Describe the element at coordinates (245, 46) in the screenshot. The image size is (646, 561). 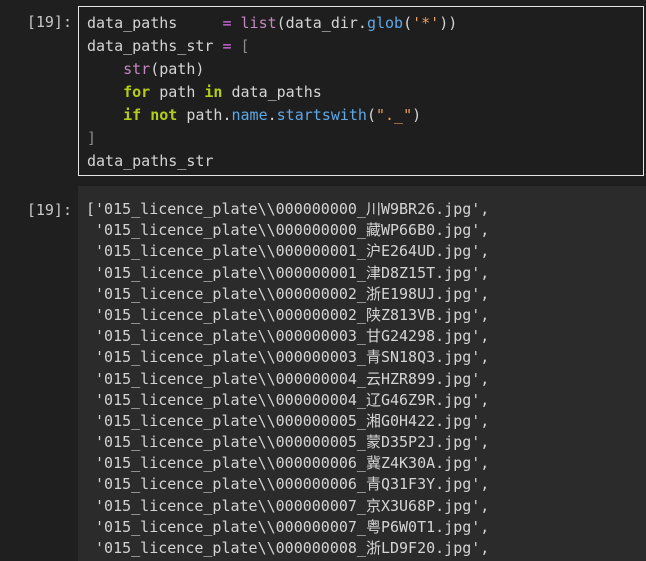
I see `code-token: [` at that location.